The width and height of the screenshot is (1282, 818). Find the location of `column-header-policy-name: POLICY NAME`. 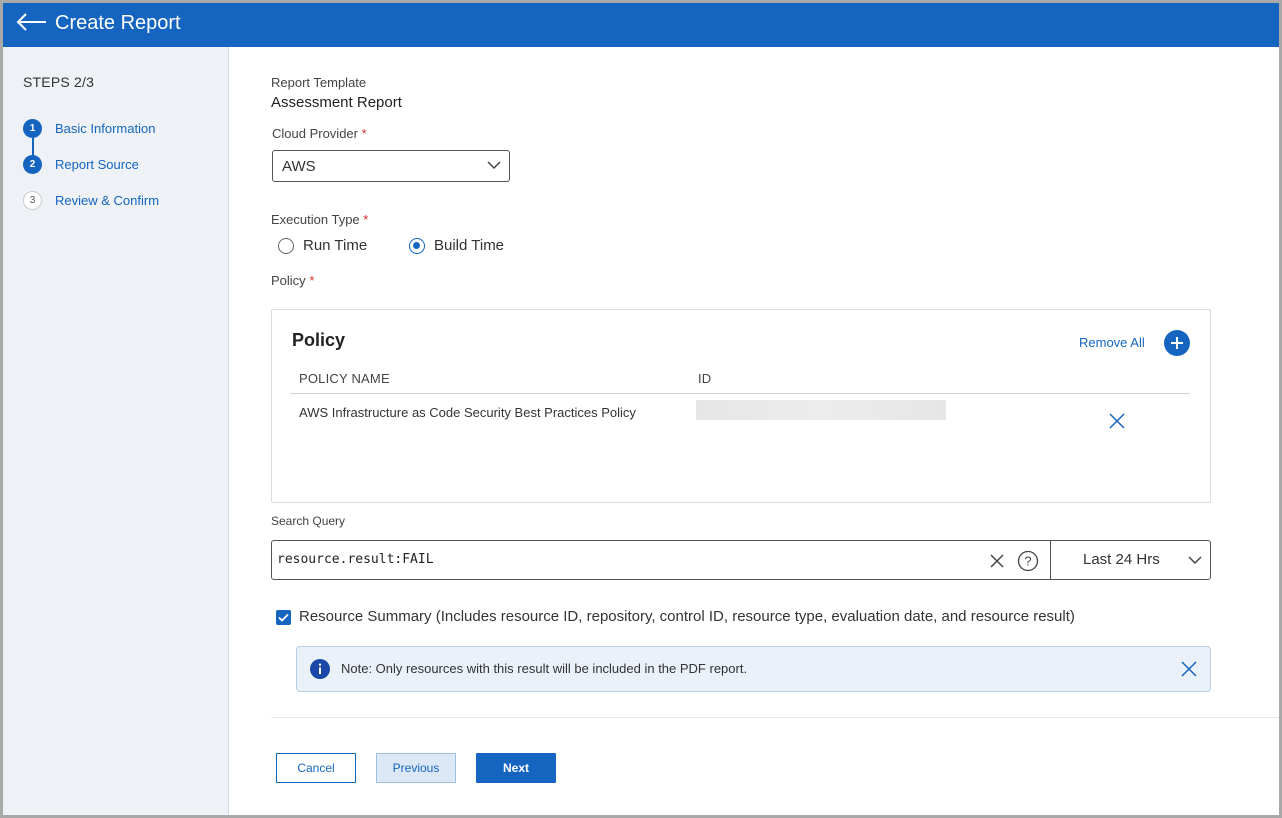

column-header-policy-name: POLICY NAME is located at coordinates (344, 378).